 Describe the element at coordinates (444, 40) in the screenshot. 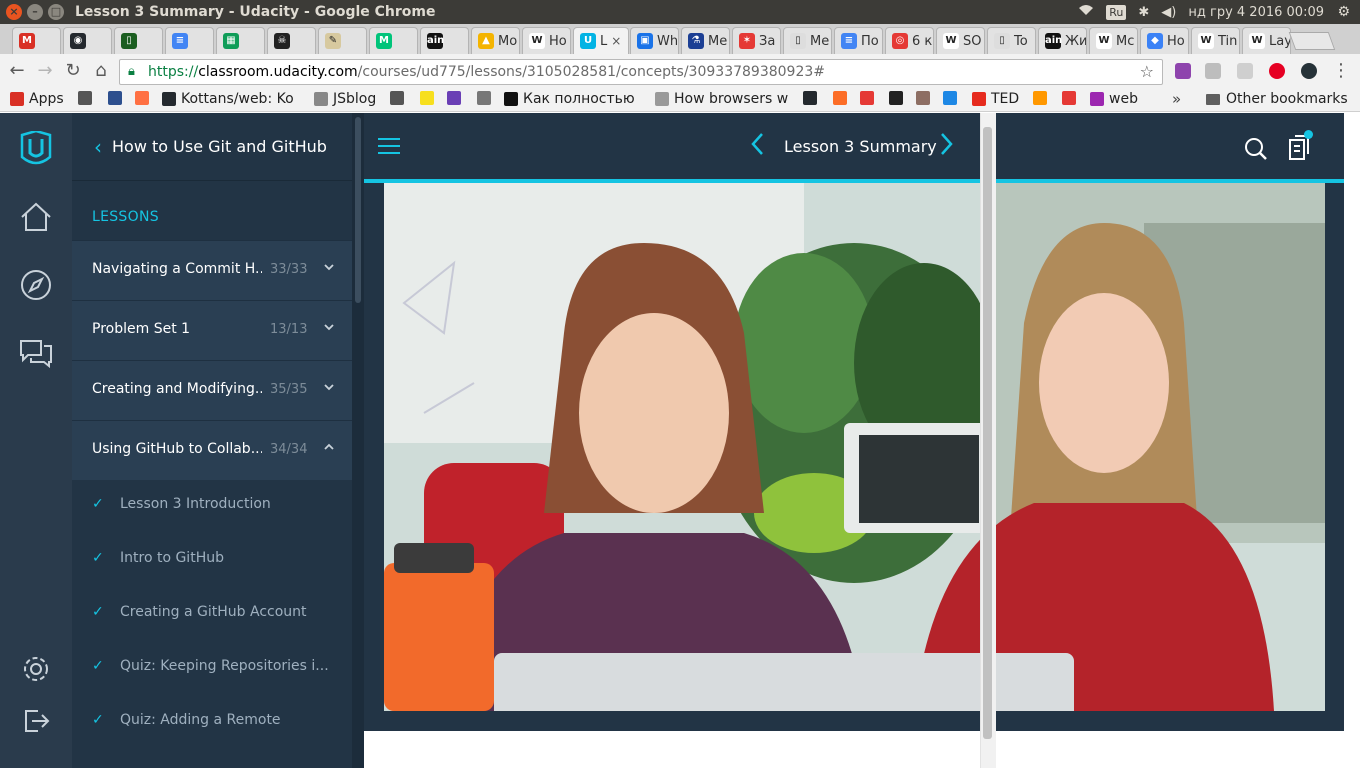

I see `tab: ain` at that location.